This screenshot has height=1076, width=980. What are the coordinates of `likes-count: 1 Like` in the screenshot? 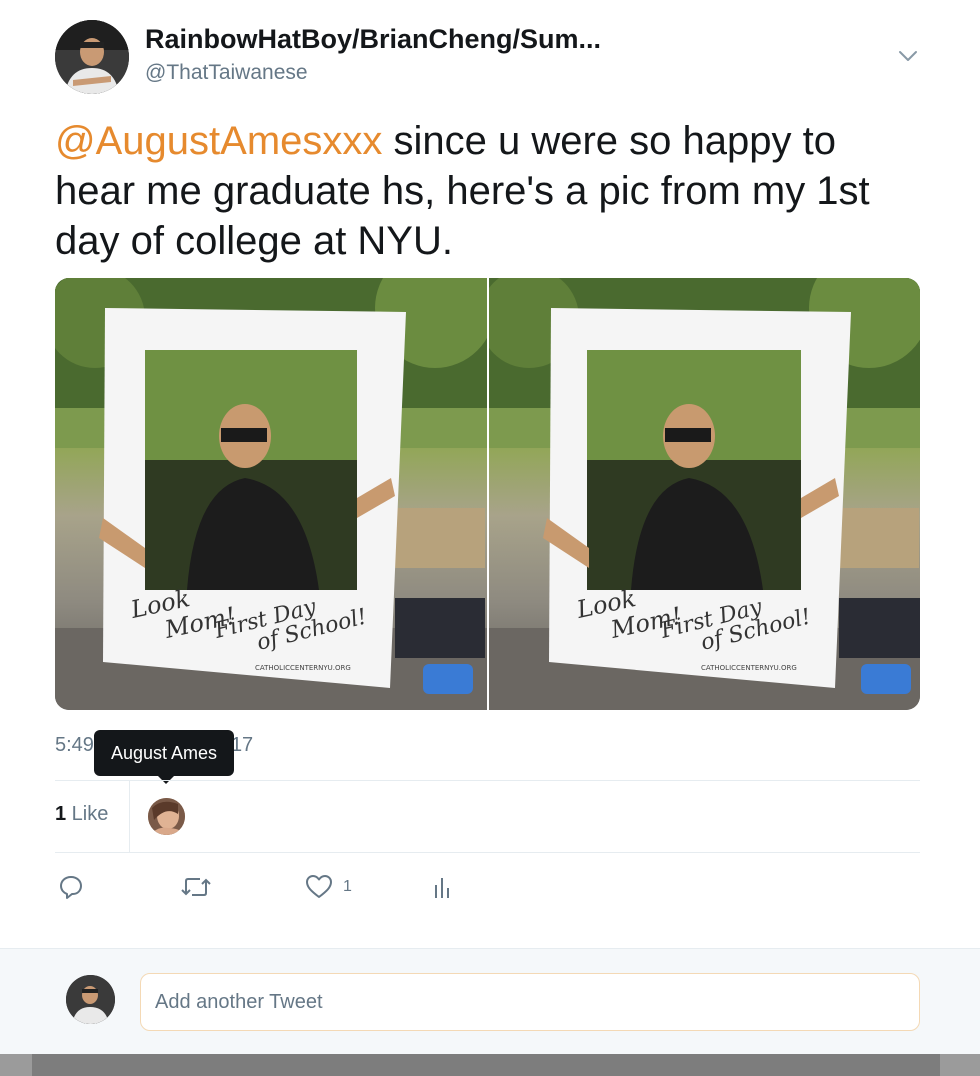 It's located at (81, 814).